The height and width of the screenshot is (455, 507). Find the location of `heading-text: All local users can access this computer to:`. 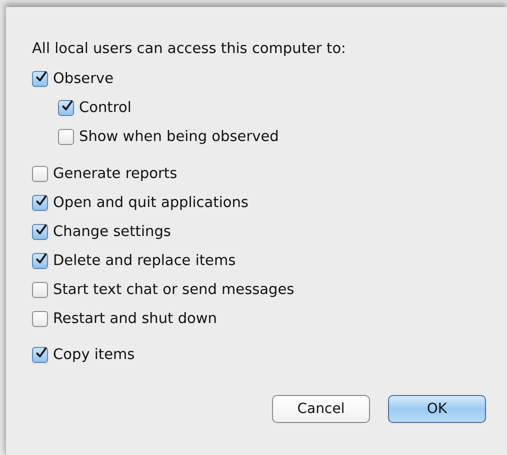

heading-text: All local users can access this computer to: is located at coordinates (189, 49).